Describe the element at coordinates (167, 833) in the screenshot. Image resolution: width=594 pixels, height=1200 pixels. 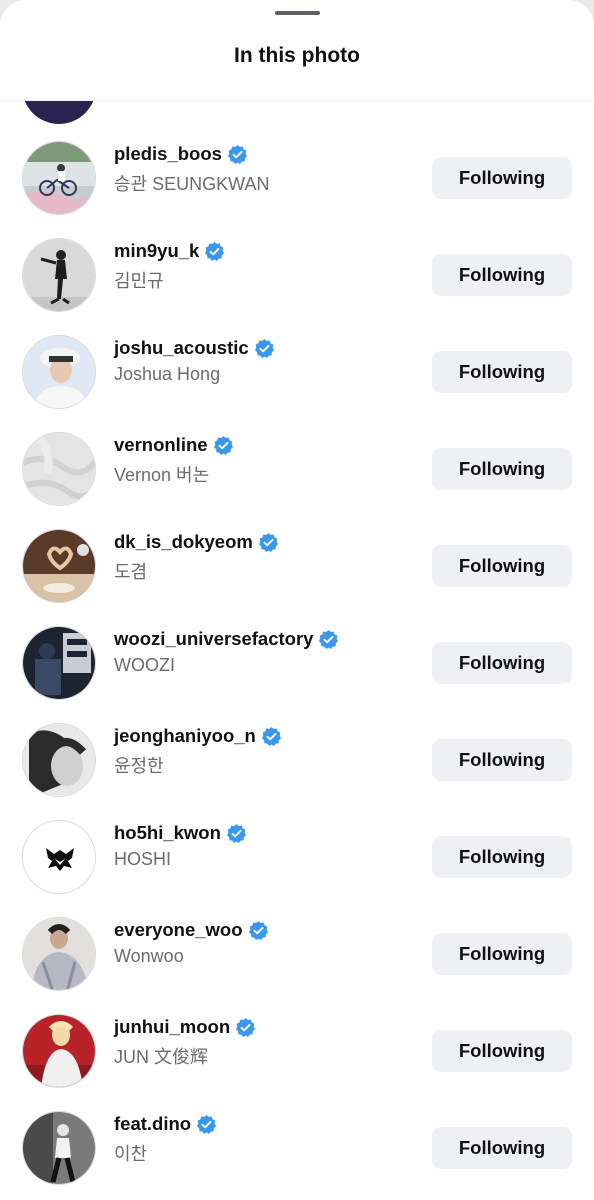
I see `username: ho5hi_kwon` at that location.